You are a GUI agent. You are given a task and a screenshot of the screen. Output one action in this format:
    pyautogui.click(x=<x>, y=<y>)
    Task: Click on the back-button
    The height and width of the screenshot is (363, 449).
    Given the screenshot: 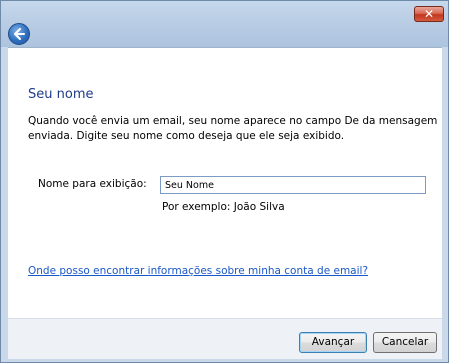 What is the action you would take?
    pyautogui.click(x=19, y=34)
    